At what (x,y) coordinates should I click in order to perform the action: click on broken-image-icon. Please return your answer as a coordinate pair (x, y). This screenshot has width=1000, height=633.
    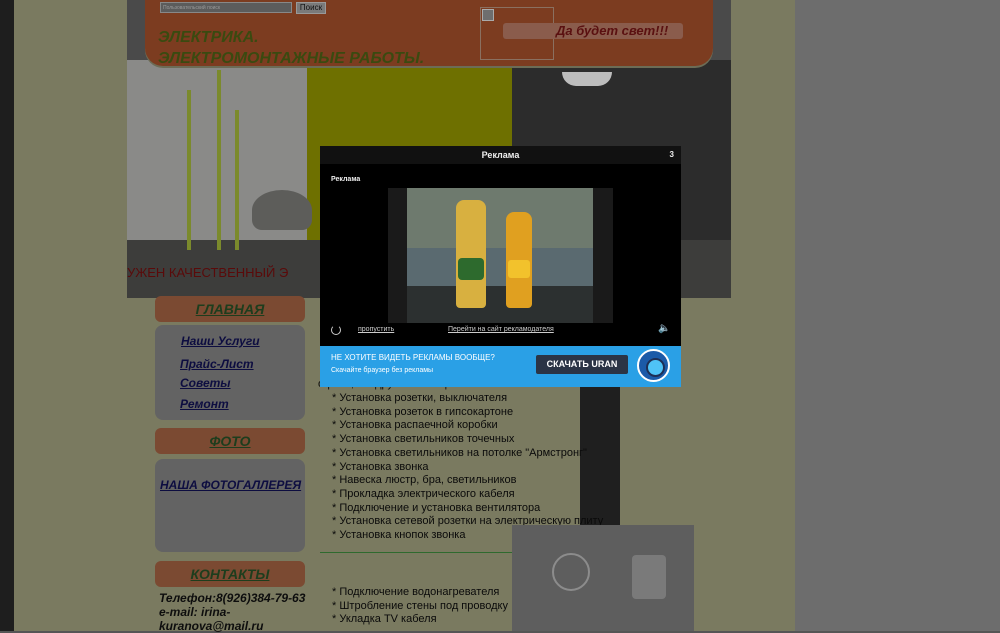
    Looking at the image, I should click on (488, 15).